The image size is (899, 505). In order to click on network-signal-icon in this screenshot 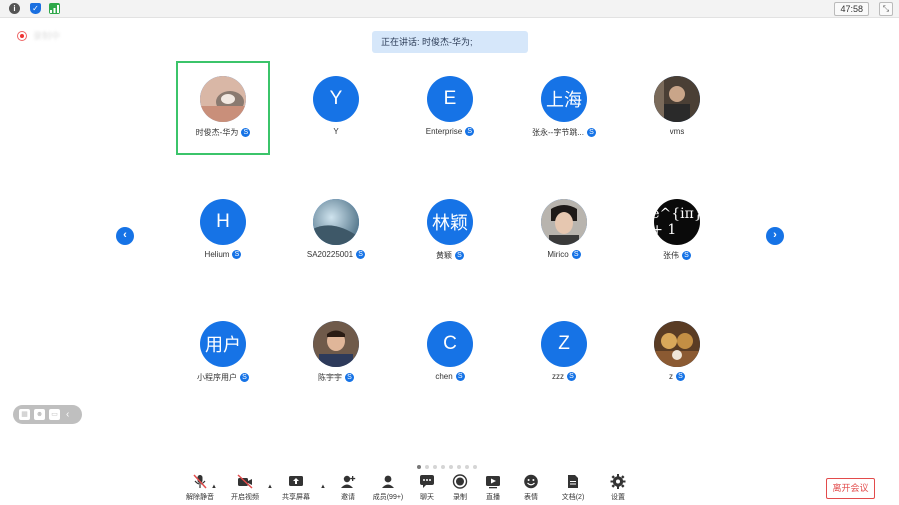, I will do `click(54, 8)`.